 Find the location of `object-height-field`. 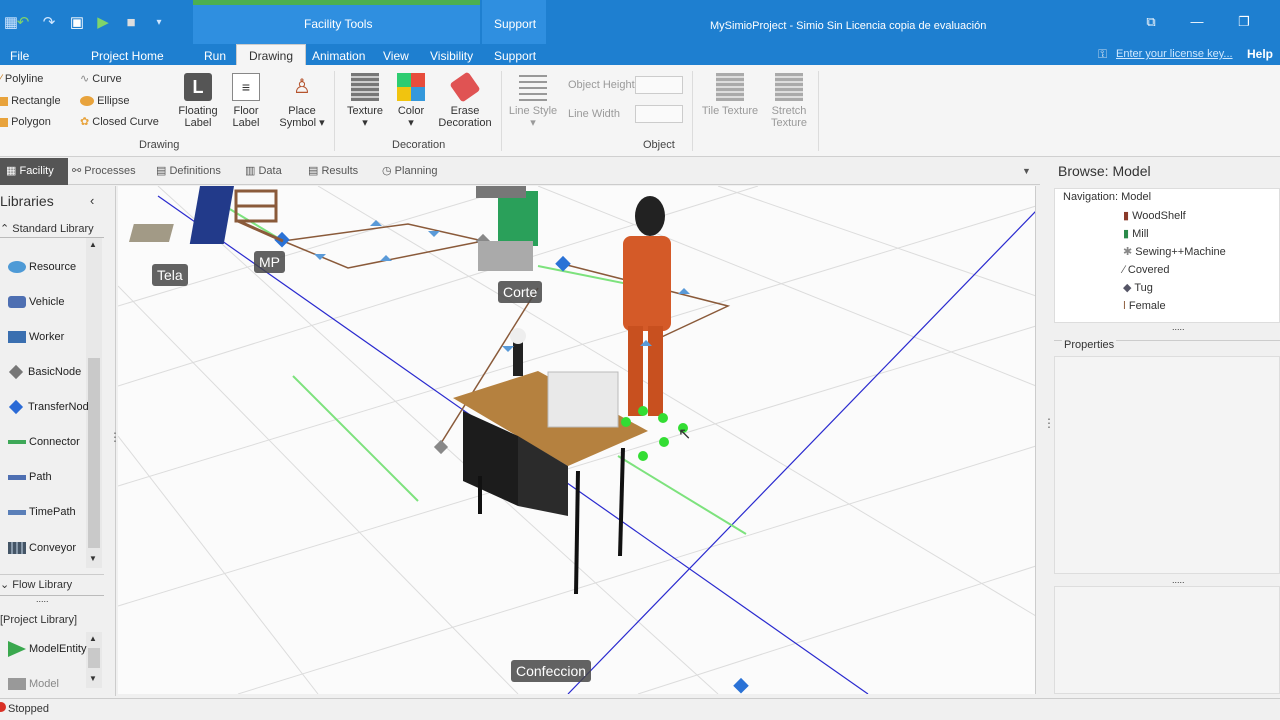

object-height-field is located at coordinates (659, 85).